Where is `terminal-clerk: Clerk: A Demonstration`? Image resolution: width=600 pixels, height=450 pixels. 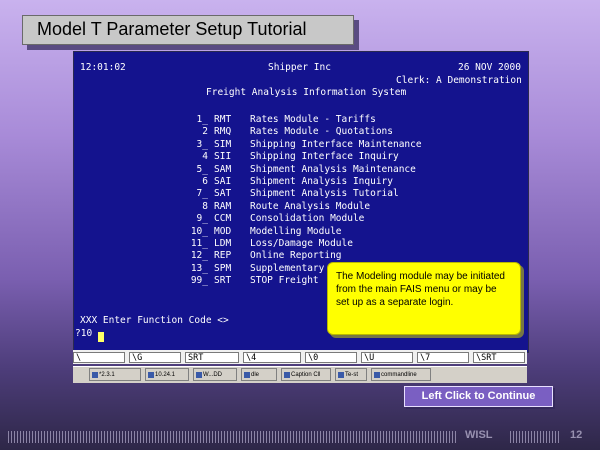 terminal-clerk: Clerk: A Demonstration is located at coordinates (459, 80).